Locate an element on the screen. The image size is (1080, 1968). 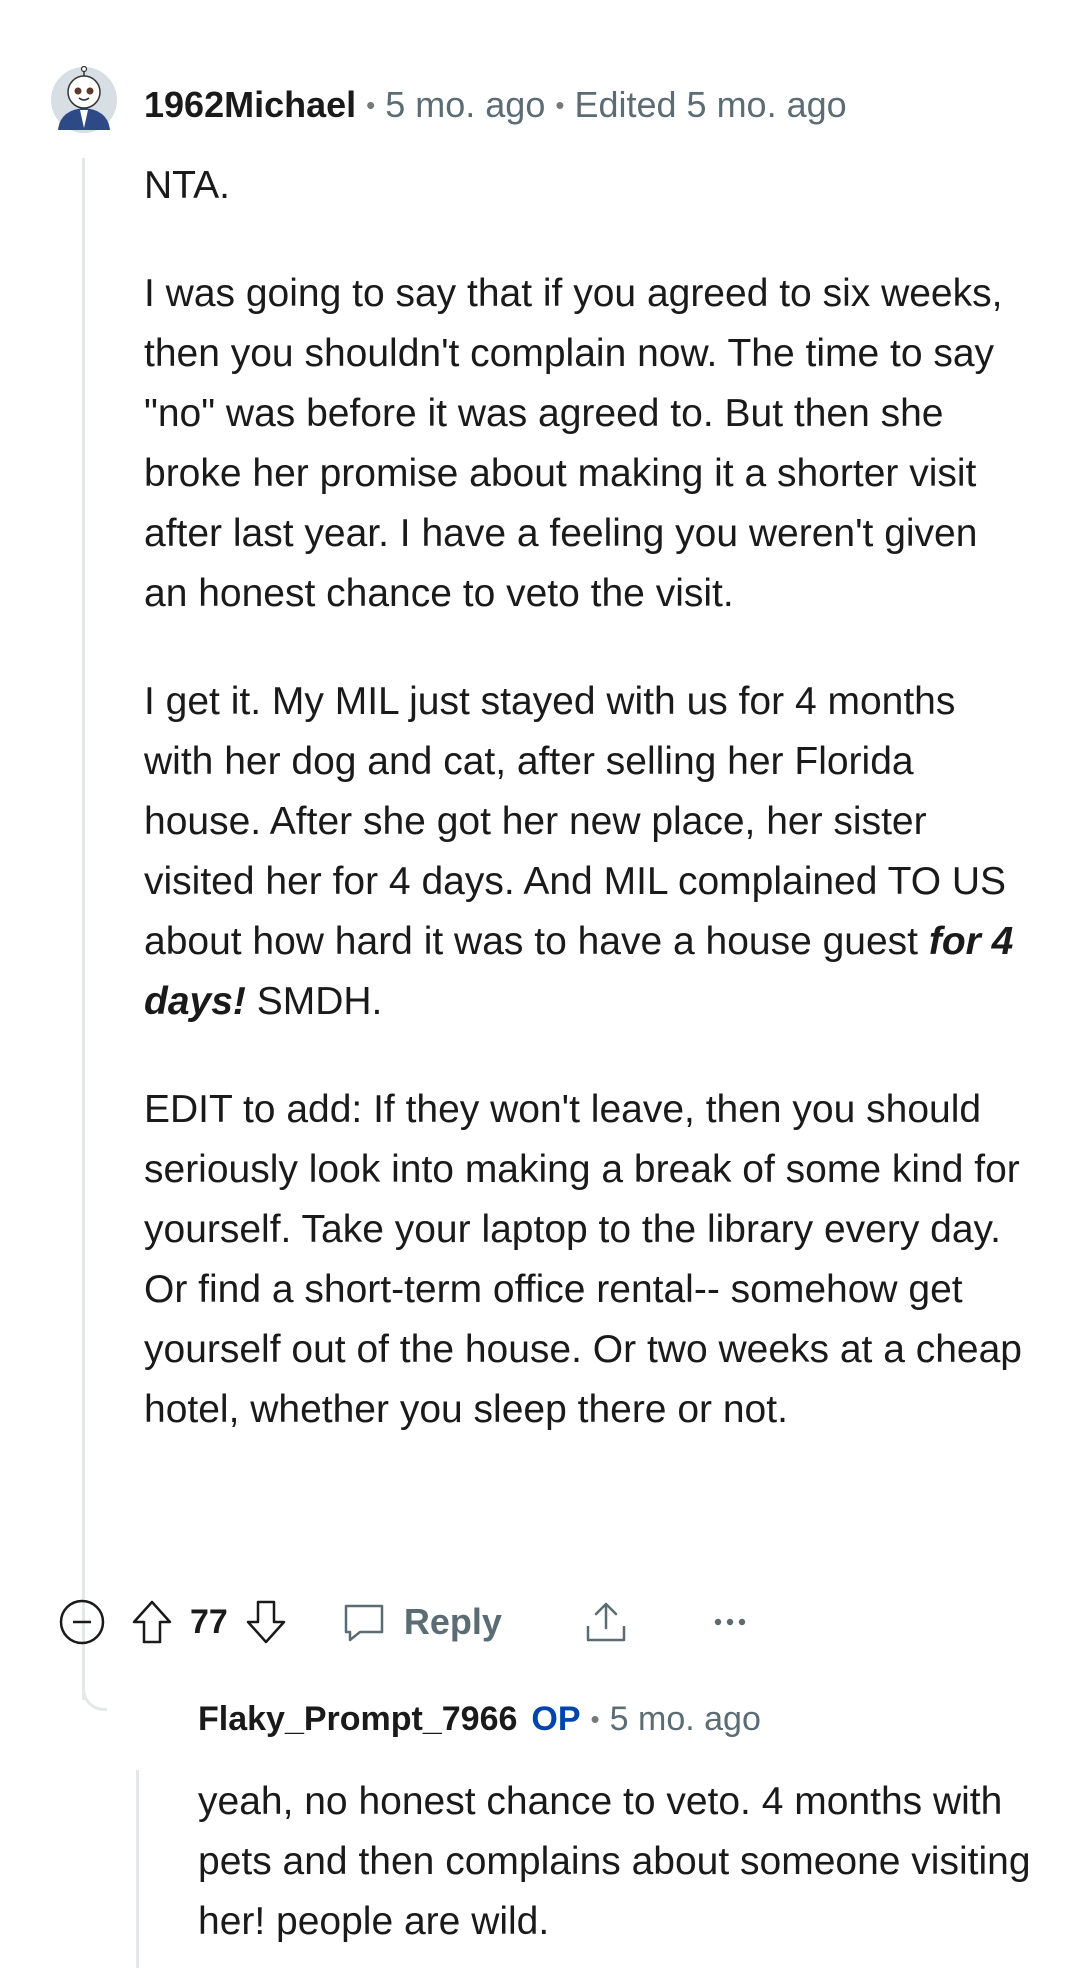
more-icon is located at coordinates (730, 1622).